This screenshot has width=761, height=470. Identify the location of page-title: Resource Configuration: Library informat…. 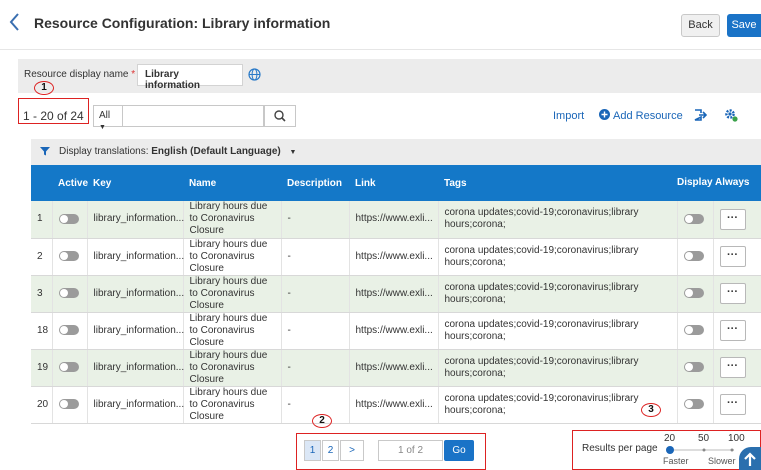
(182, 23).